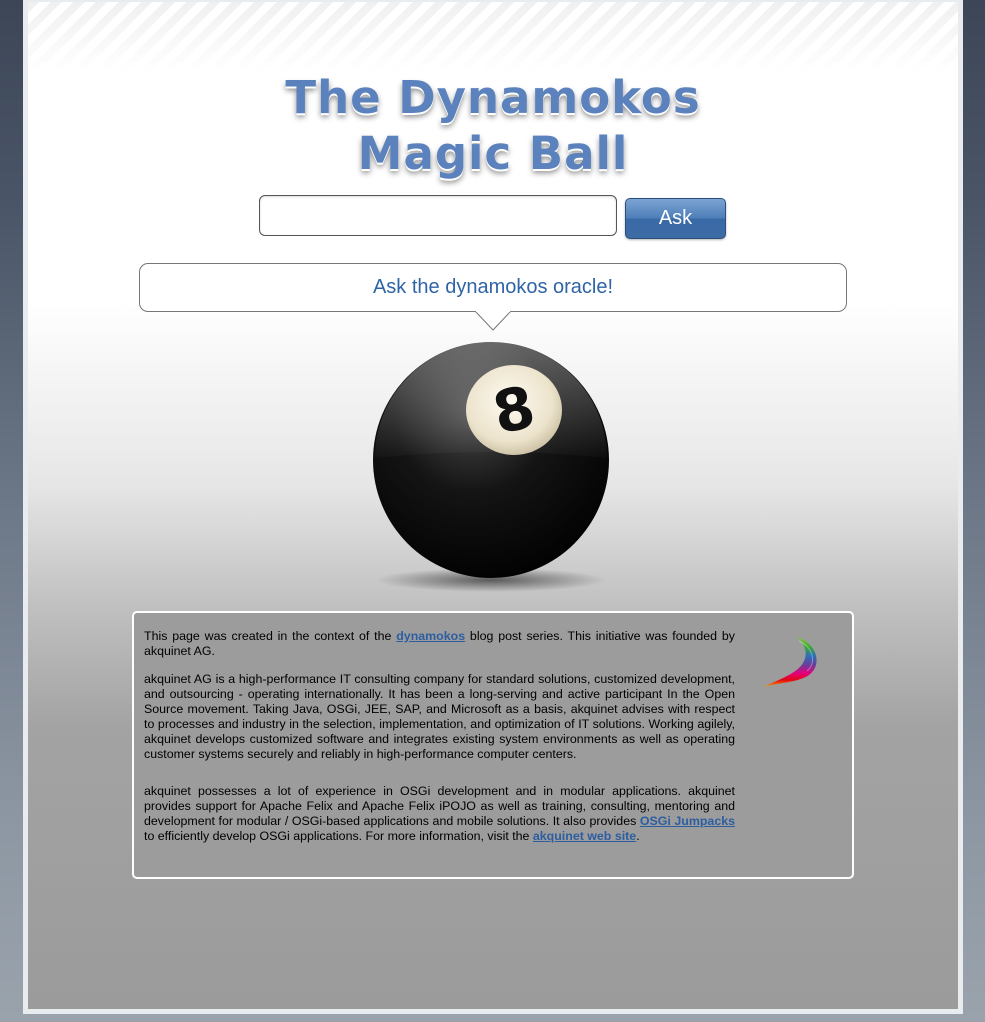  Describe the element at coordinates (438, 215) in the screenshot. I see `question-input` at that location.